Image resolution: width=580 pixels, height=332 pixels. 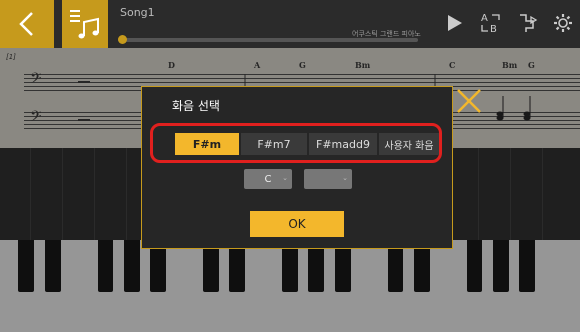 I want to click on play-icon, so click(x=455, y=23).